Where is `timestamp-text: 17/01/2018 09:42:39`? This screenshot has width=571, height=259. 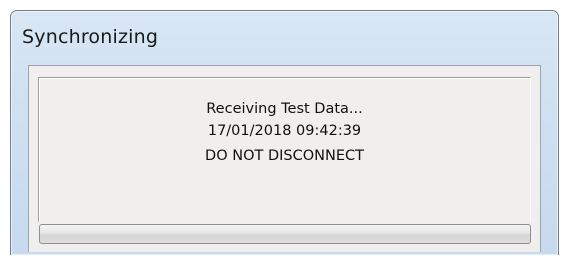
timestamp-text: 17/01/2018 09:42:39 is located at coordinates (284, 131).